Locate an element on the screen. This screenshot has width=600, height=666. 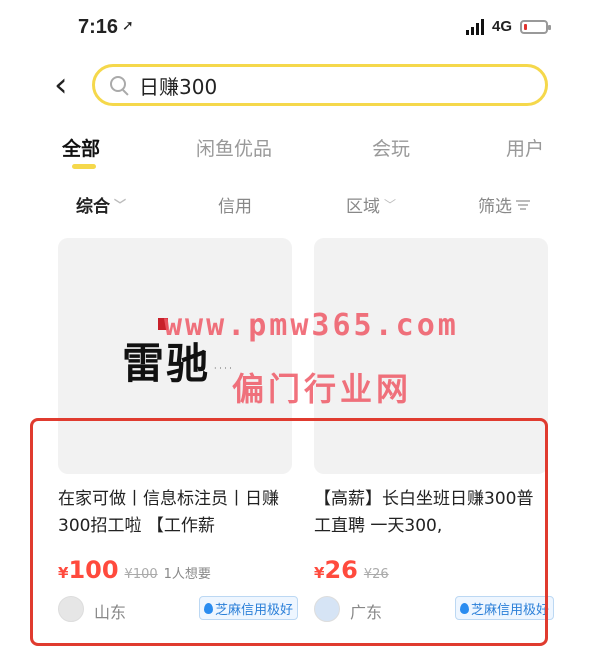
tab-all: 全部 is located at coordinates (81, 147).